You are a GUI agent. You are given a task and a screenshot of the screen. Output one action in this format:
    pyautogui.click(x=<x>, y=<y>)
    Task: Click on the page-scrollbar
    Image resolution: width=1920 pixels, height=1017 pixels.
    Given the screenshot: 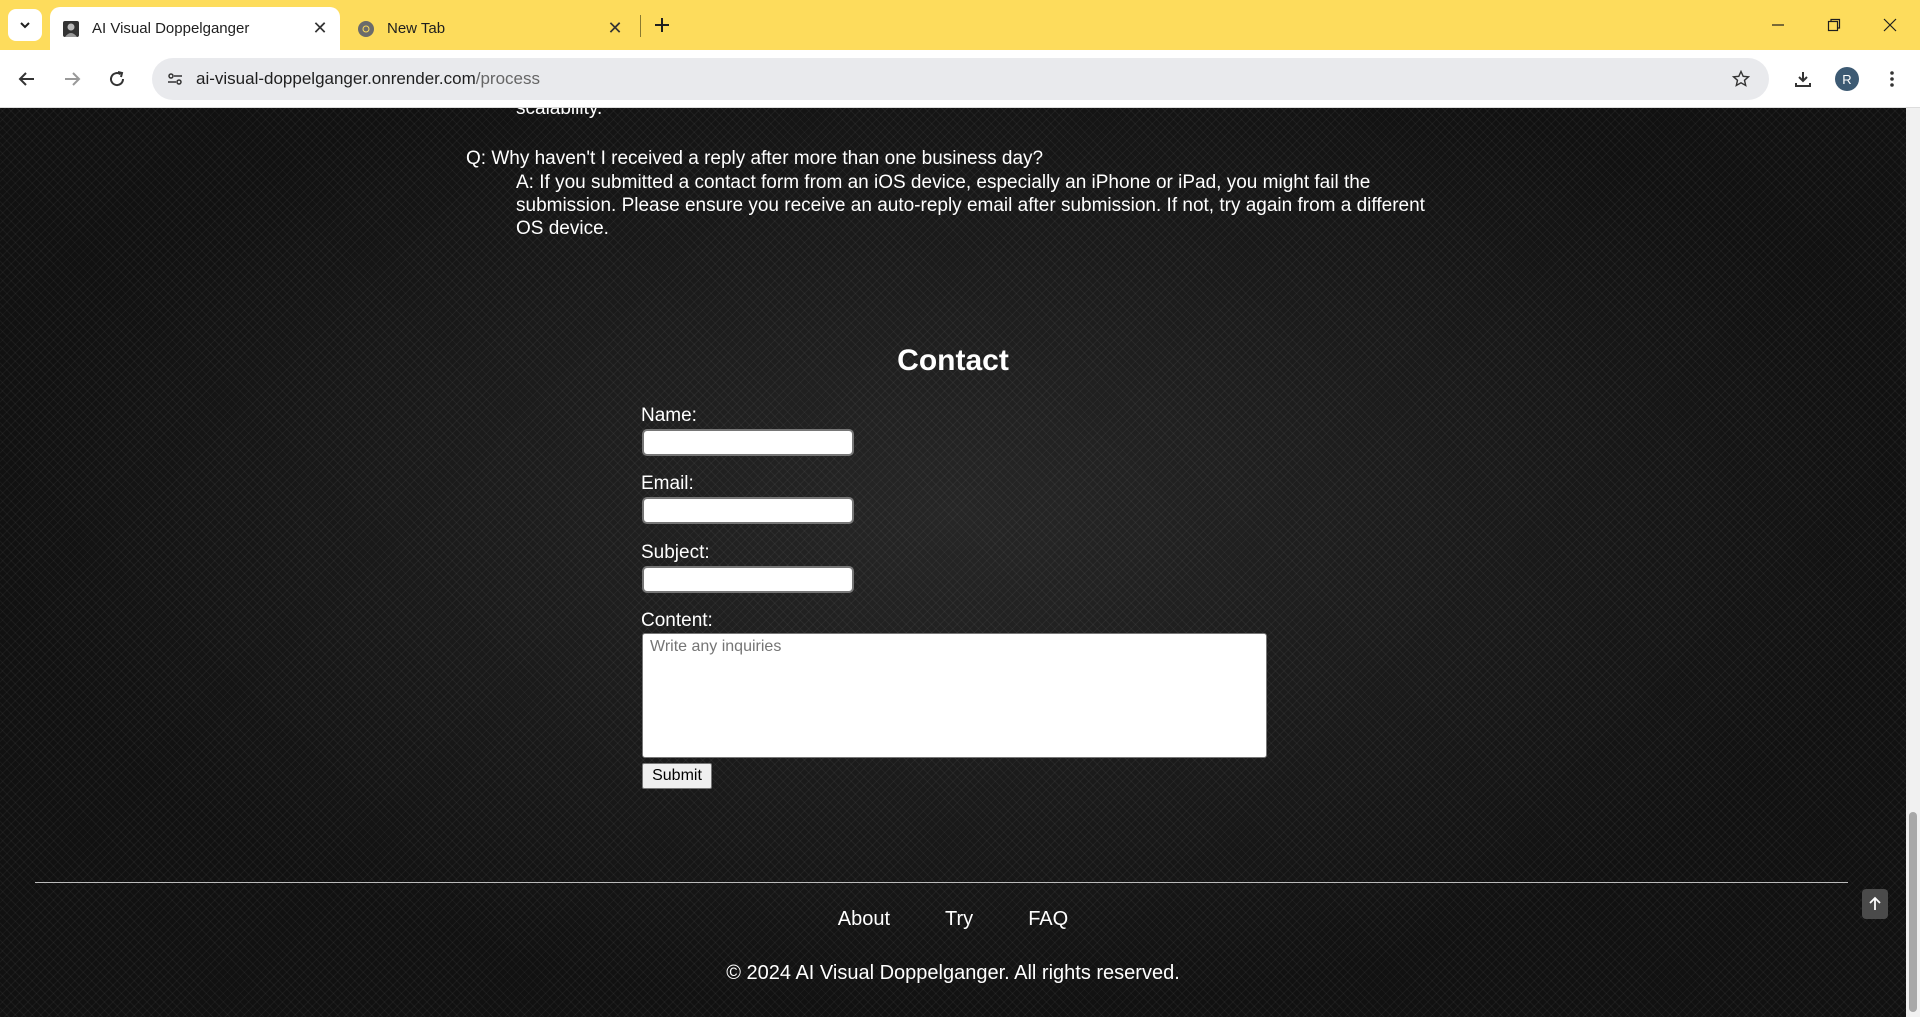 What is the action you would take?
    pyautogui.click(x=1913, y=562)
    